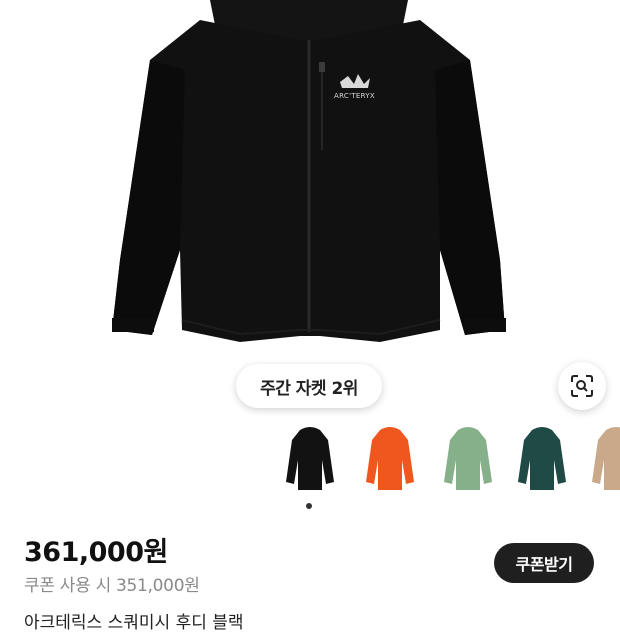 The height and width of the screenshot is (633, 620). I want to click on jacket-thumbnail-black, so click(310, 458).